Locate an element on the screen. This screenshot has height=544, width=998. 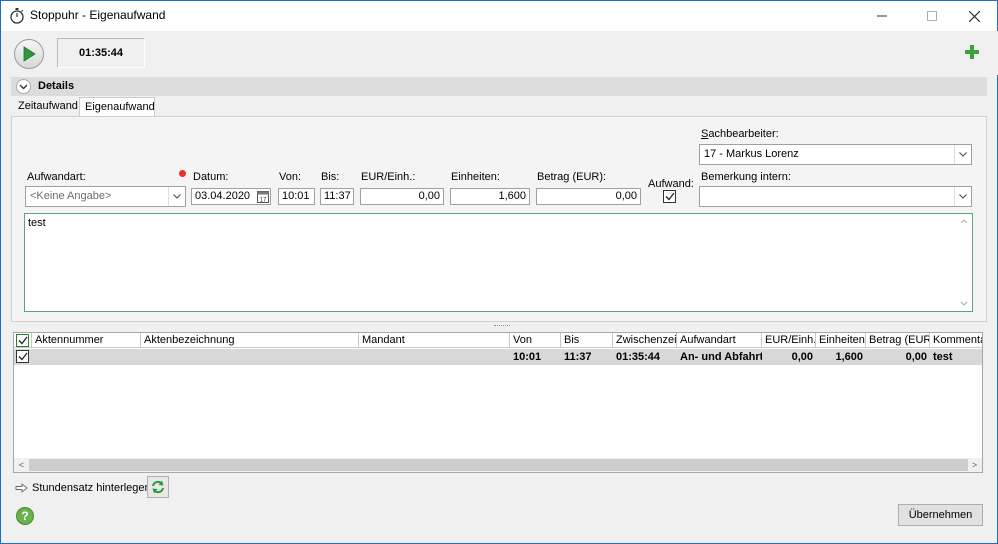
refresh-button is located at coordinates (158, 487).